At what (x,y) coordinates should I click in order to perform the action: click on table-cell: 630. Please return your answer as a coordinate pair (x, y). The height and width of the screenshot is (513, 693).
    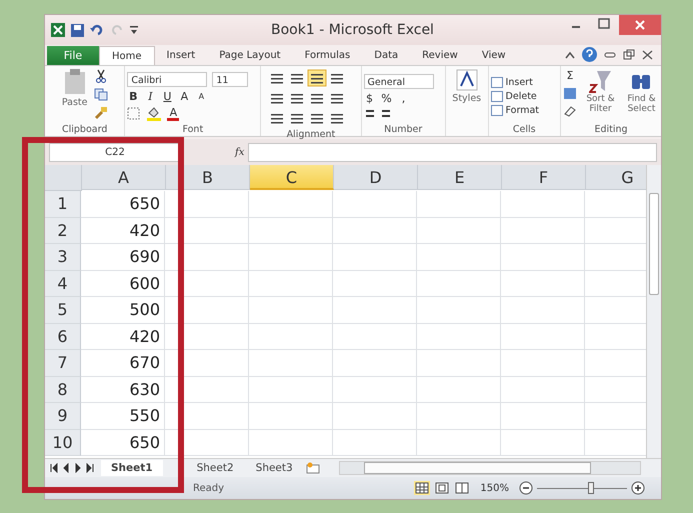
    Looking at the image, I should click on (123, 389).